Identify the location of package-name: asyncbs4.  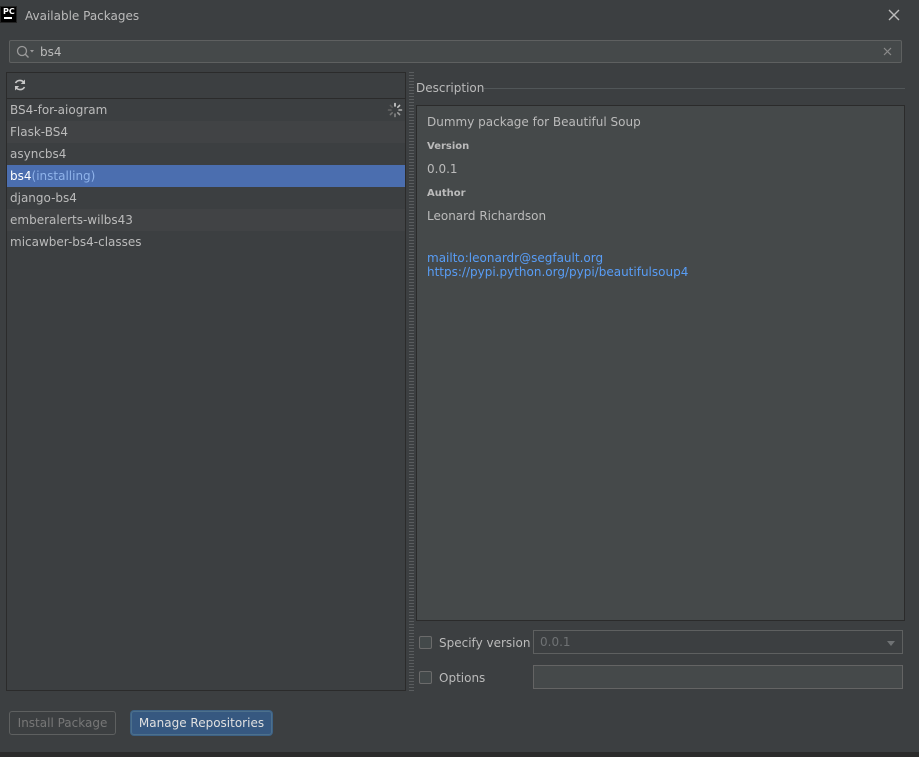
(38, 154).